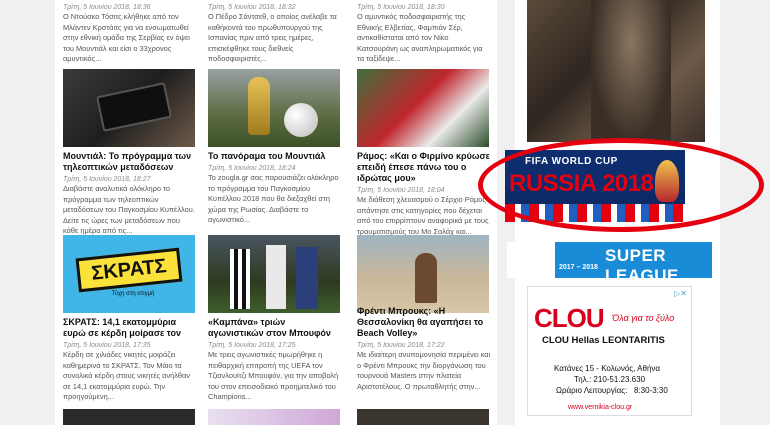 This screenshot has width=770, height=425. What do you see at coordinates (107, 345) in the screenshot?
I see `article-date: Τρίτη, 5 Ιουνίου 2018, 17:35` at bounding box center [107, 345].